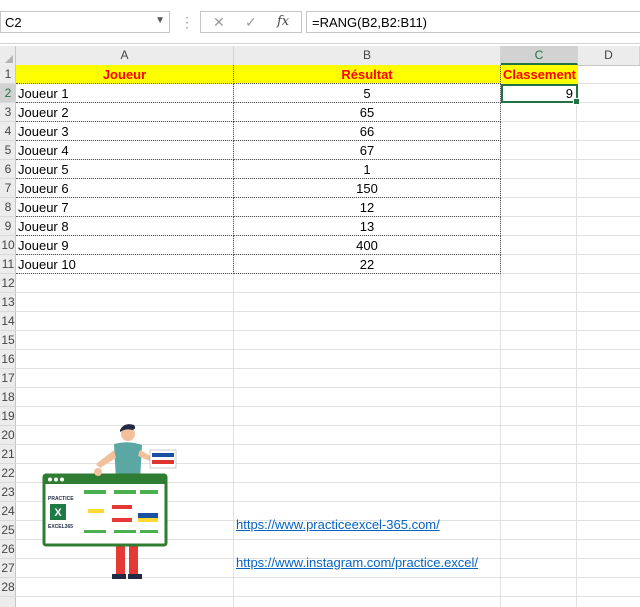  Describe the element at coordinates (8, 511) in the screenshot. I see `row-header: 24` at that location.